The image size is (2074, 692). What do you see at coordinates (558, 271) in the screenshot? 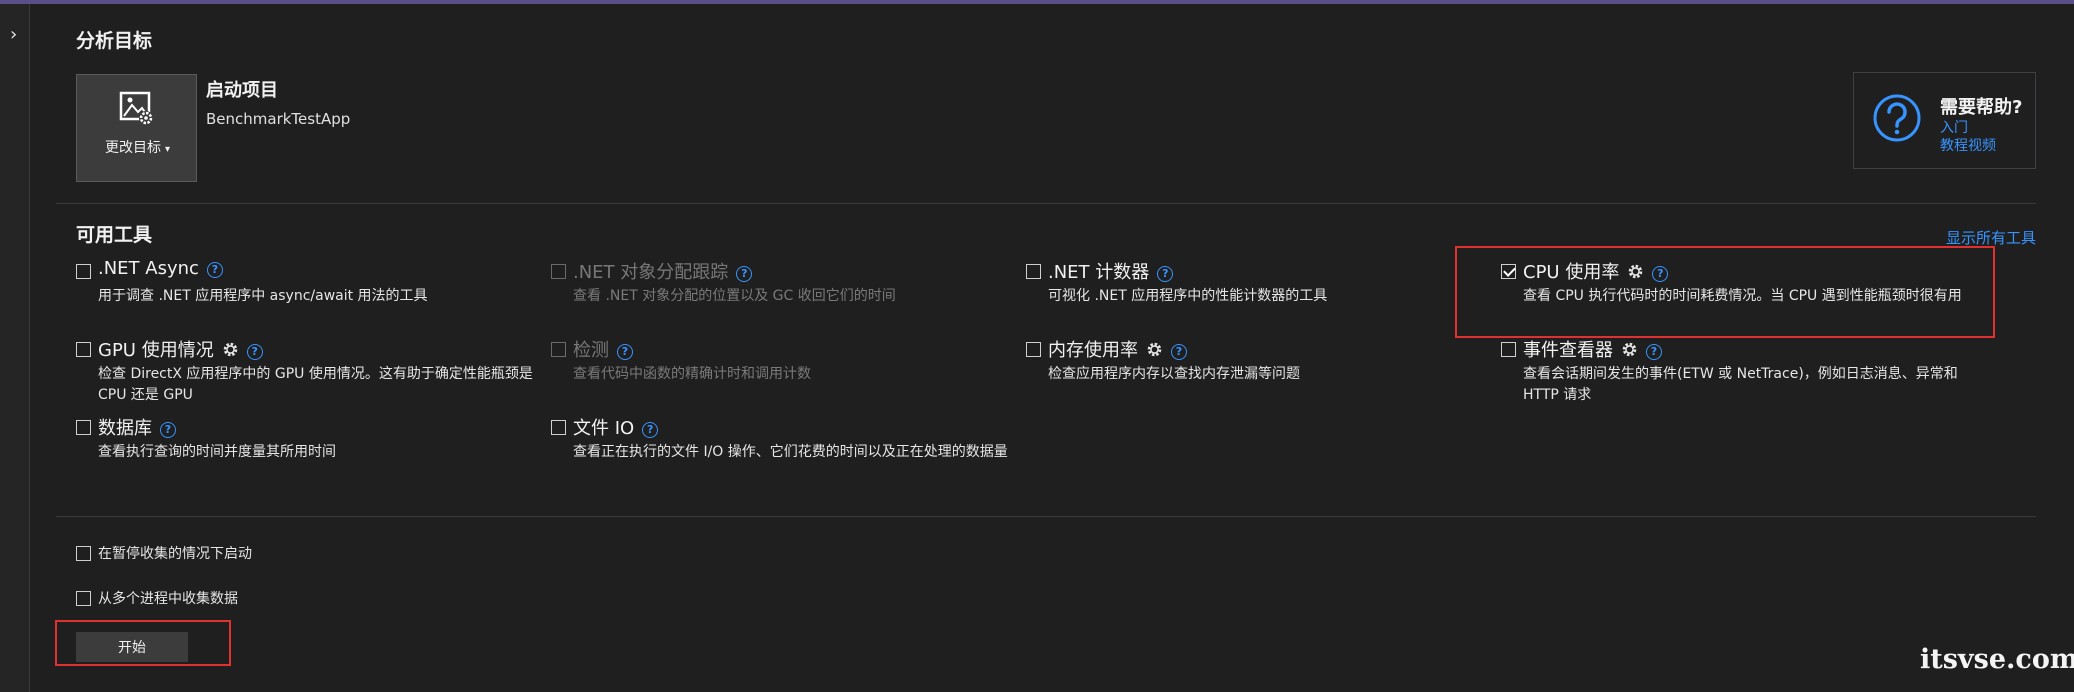
I see `tool-2-checkbox` at bounding box center [558, 271].